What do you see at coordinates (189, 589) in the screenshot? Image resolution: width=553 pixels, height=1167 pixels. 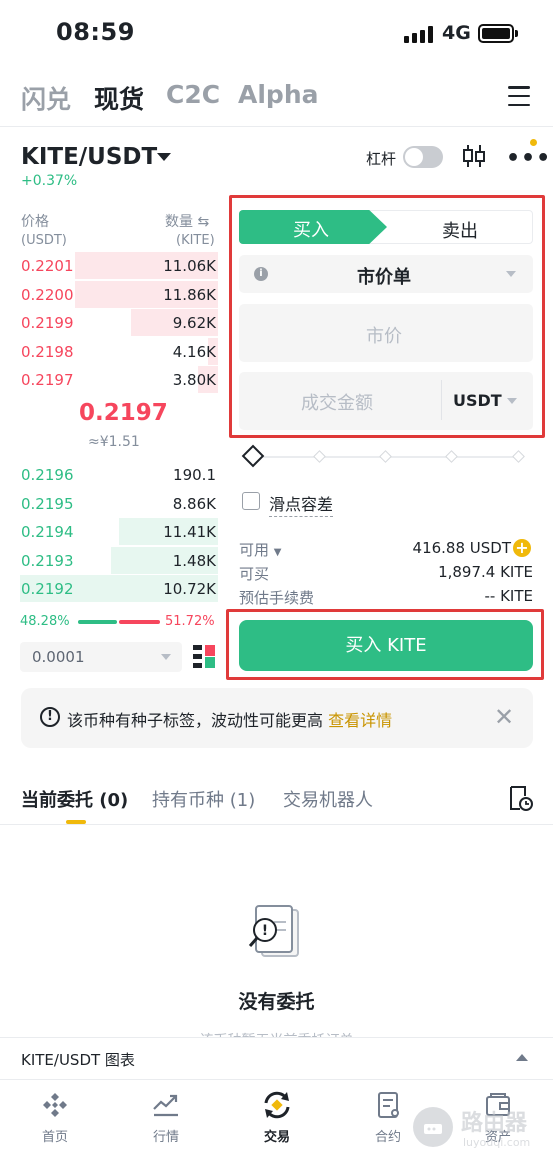 I see `bid-qty: 10.72K` at bounding box center [189, 589].